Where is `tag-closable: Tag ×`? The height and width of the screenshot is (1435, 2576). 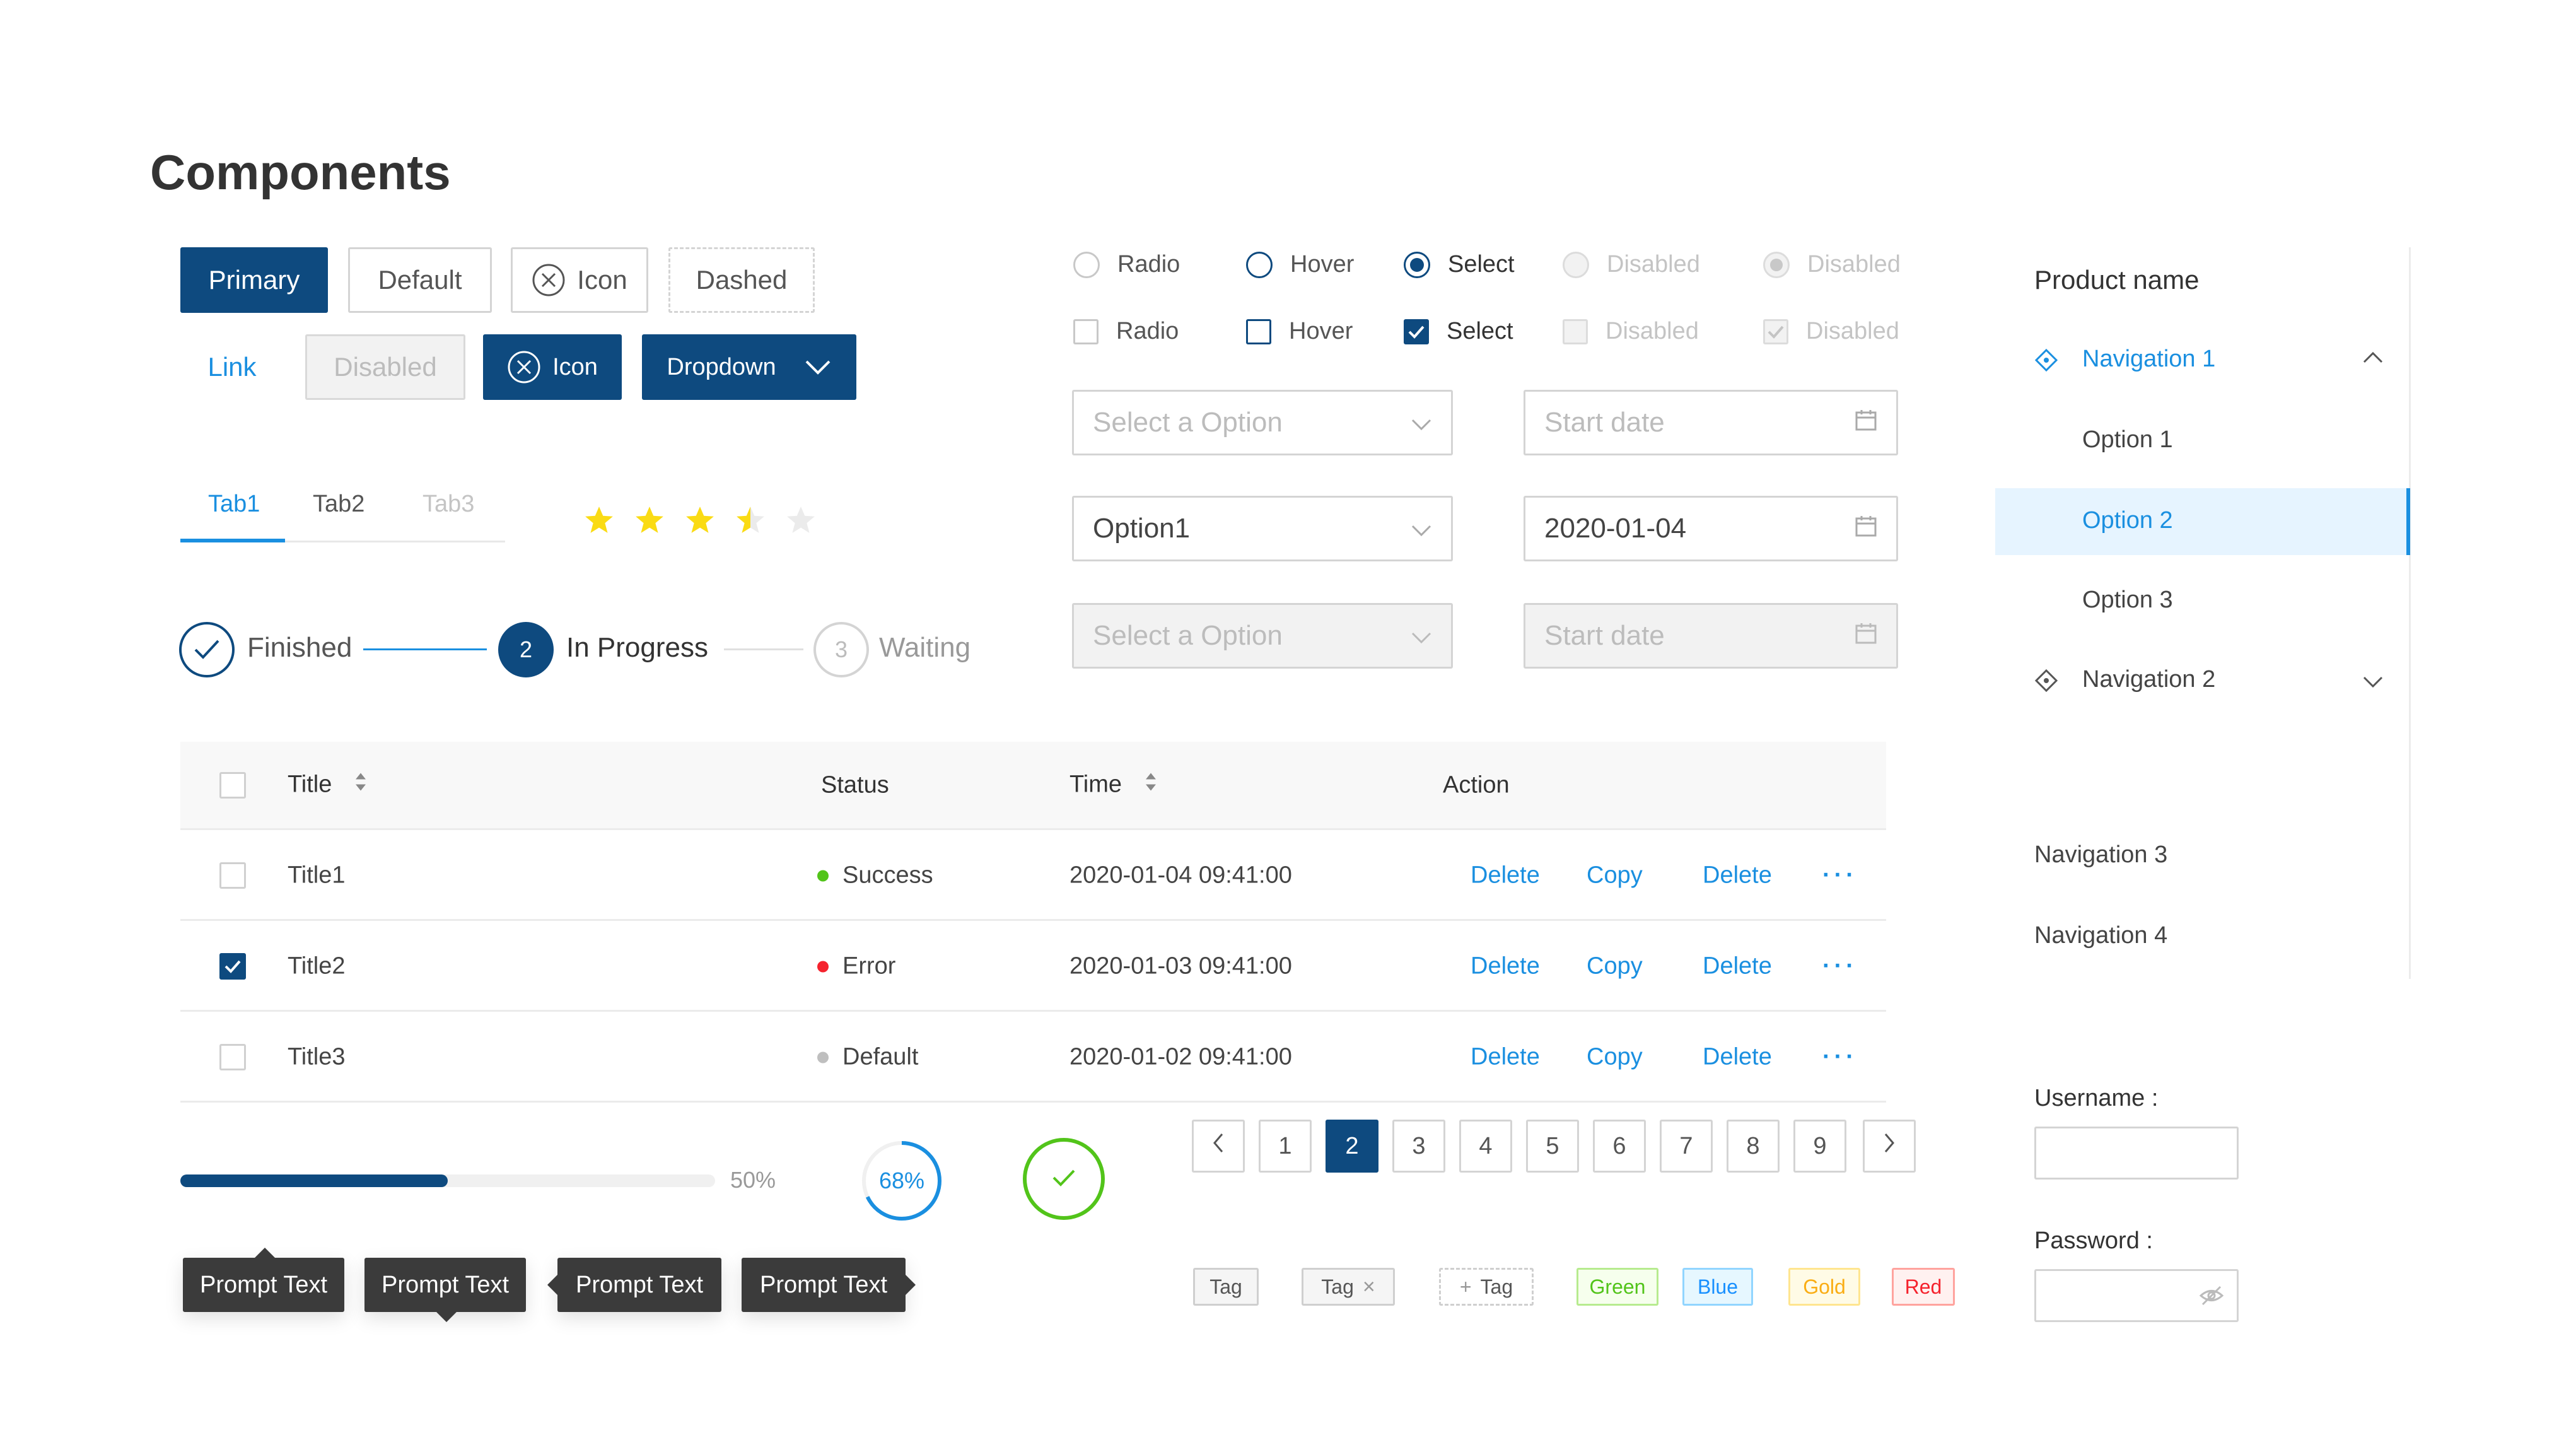
tag-closable: Tag × is located at coordinates (1349, 1287).